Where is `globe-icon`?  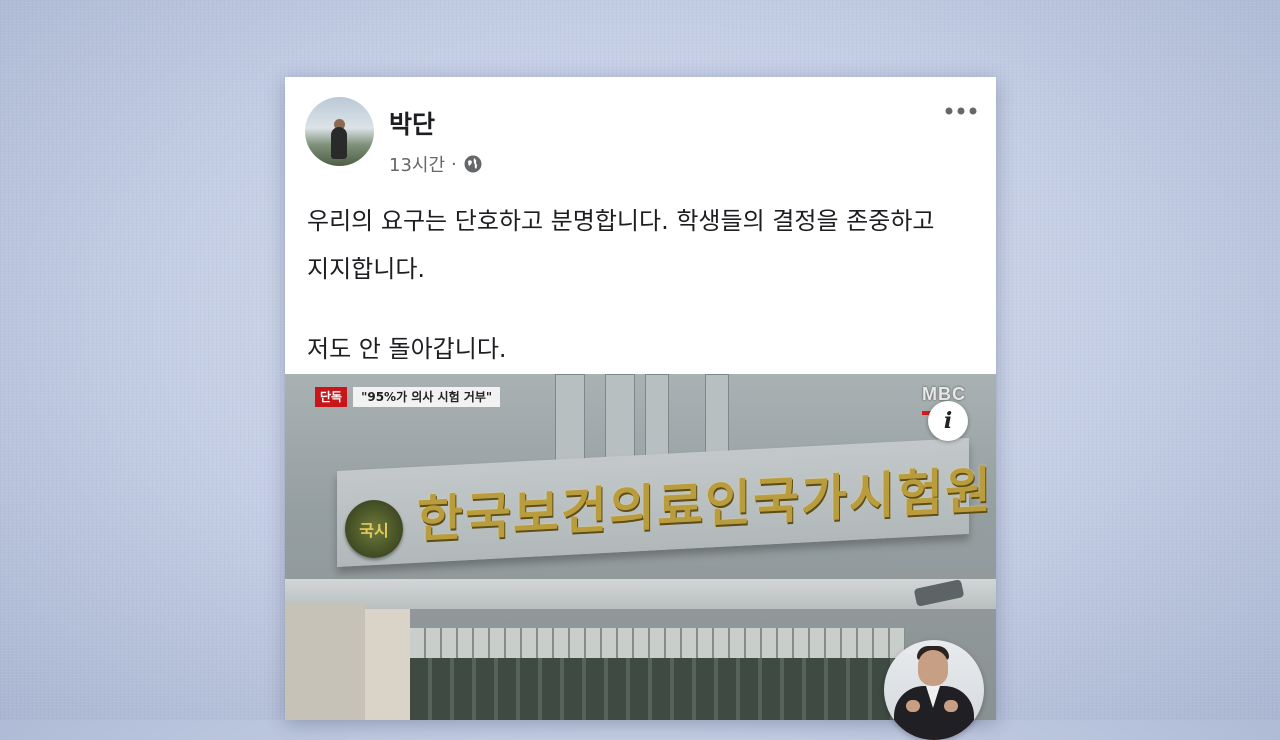
globe-icon is located at coordinates (473, 164).